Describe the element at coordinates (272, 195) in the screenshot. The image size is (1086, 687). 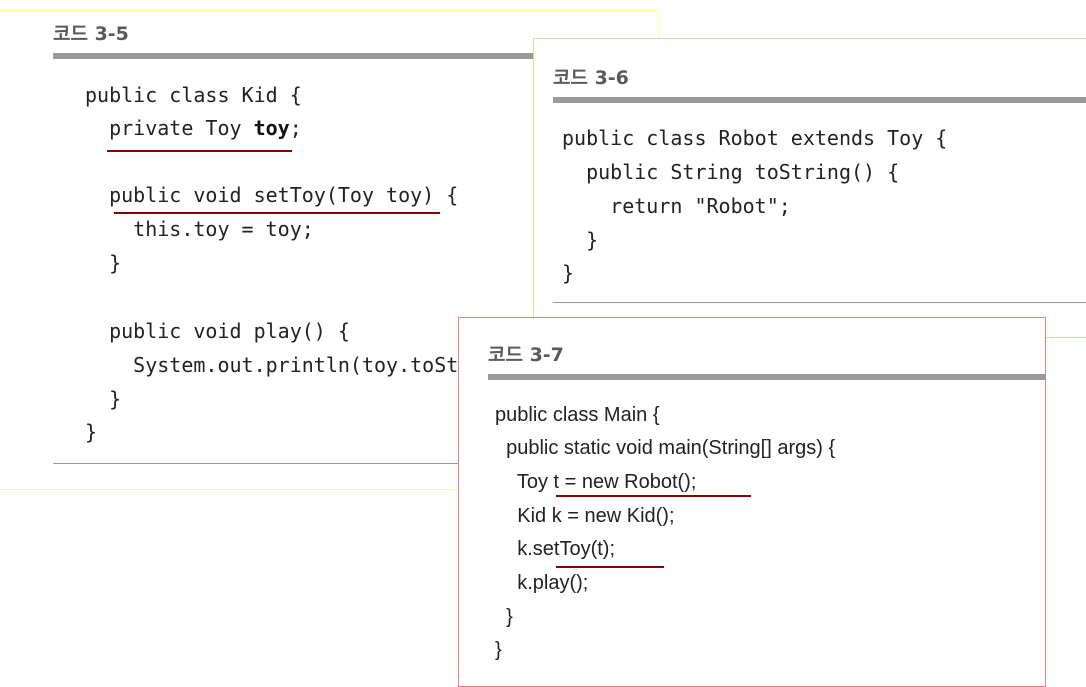
I see `code-line: public void setToy(Toy toy) {` at that location.